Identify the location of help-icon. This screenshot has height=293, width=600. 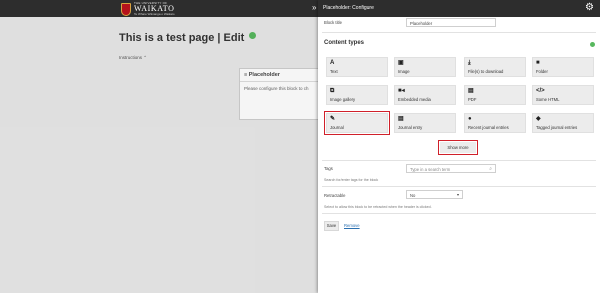
(592, 44).